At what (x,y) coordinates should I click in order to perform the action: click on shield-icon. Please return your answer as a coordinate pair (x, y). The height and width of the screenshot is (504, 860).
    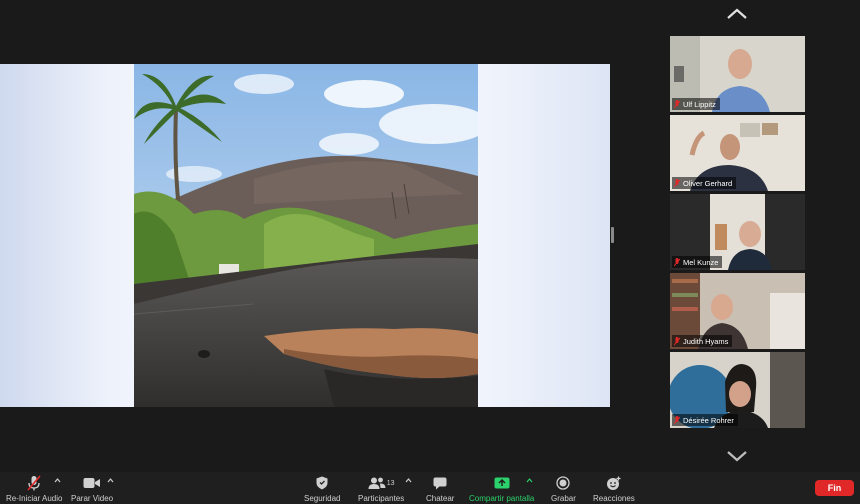
    Looking at the image, I should click on (322, 483).